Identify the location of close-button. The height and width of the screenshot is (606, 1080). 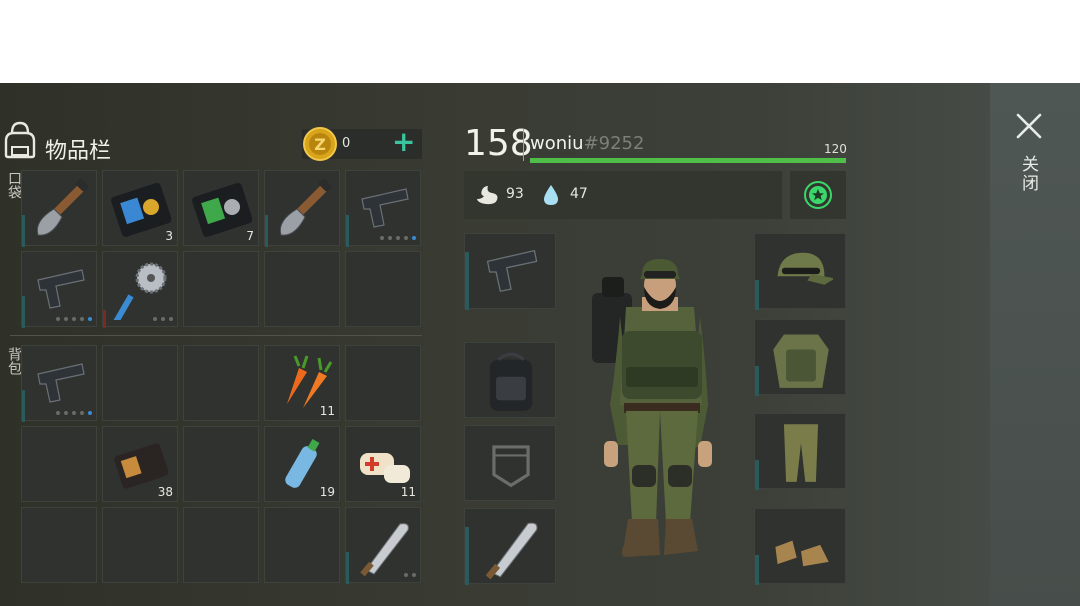
(1029, 126).